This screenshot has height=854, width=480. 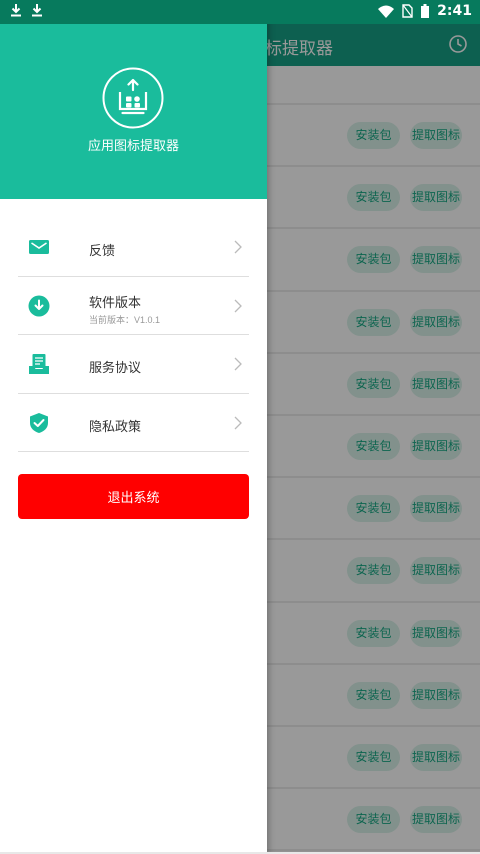 What do you see at coordinates (115, 426) in the screenshot?
I see `menu-item-label: 隐私政策` at bounding box center [115, 426].